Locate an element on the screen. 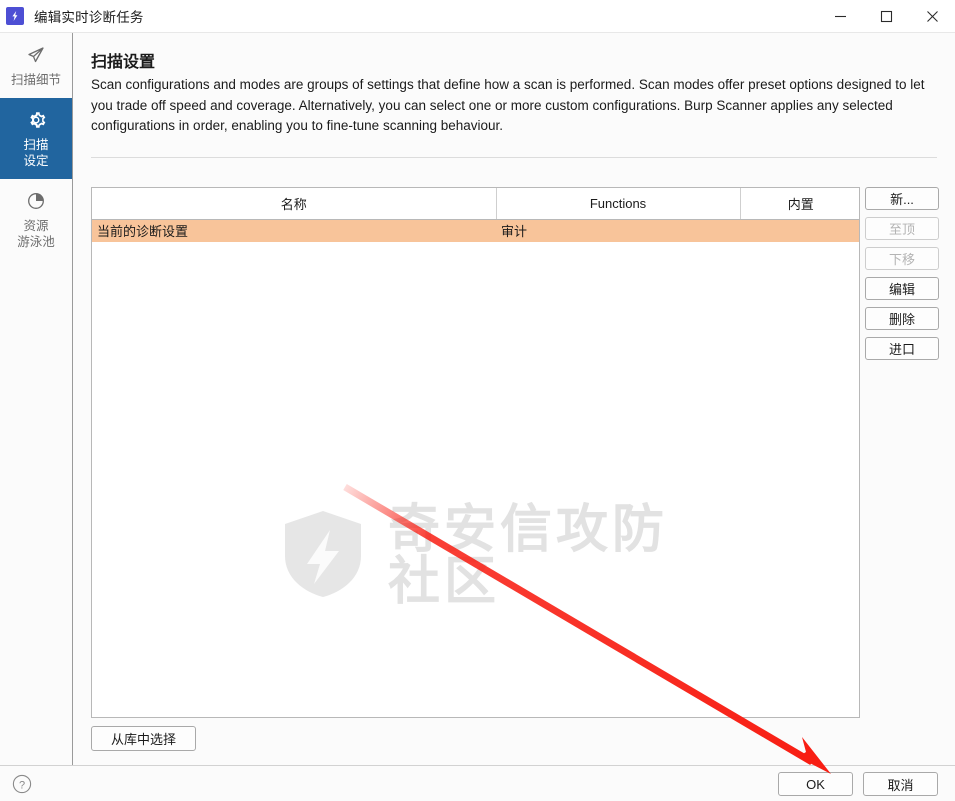 The width and height of the screenshot is (955, 801). column-header-name: 名称 is located at coordinates (294, 204).